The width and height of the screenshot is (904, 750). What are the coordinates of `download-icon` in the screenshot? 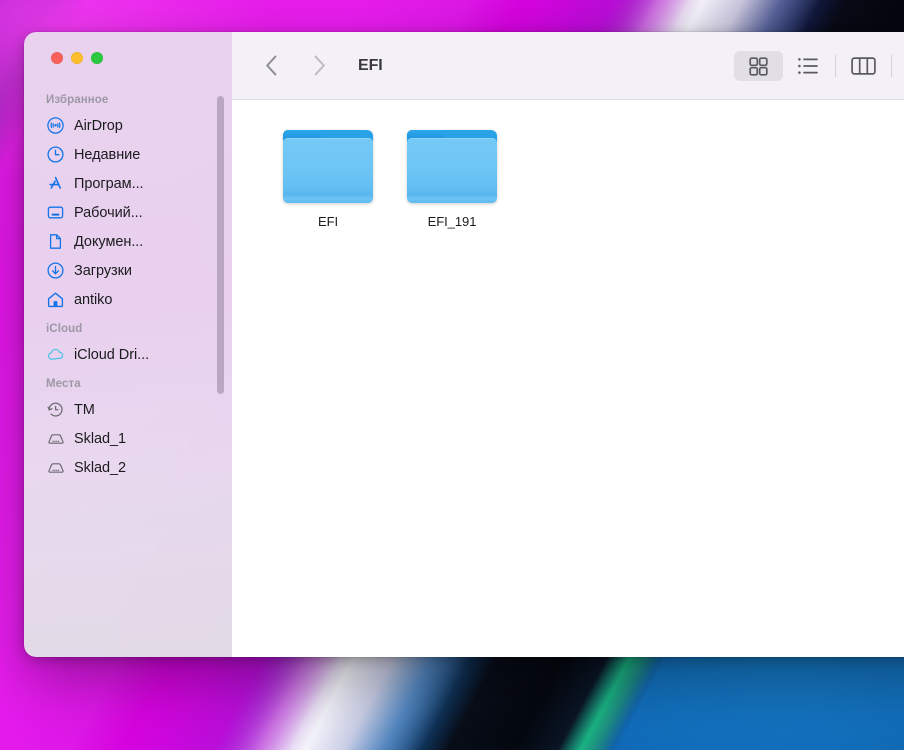 It's located at (55, 270).